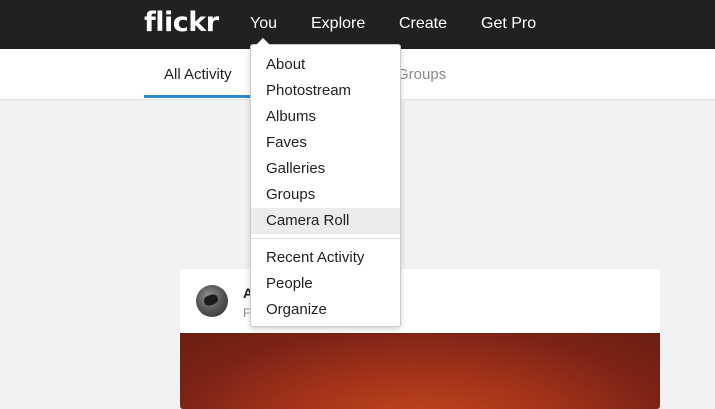  Describe the element at coordinates (325, 91) in the screenshot. I see `menu-item-photostream: Photostream` at that location.